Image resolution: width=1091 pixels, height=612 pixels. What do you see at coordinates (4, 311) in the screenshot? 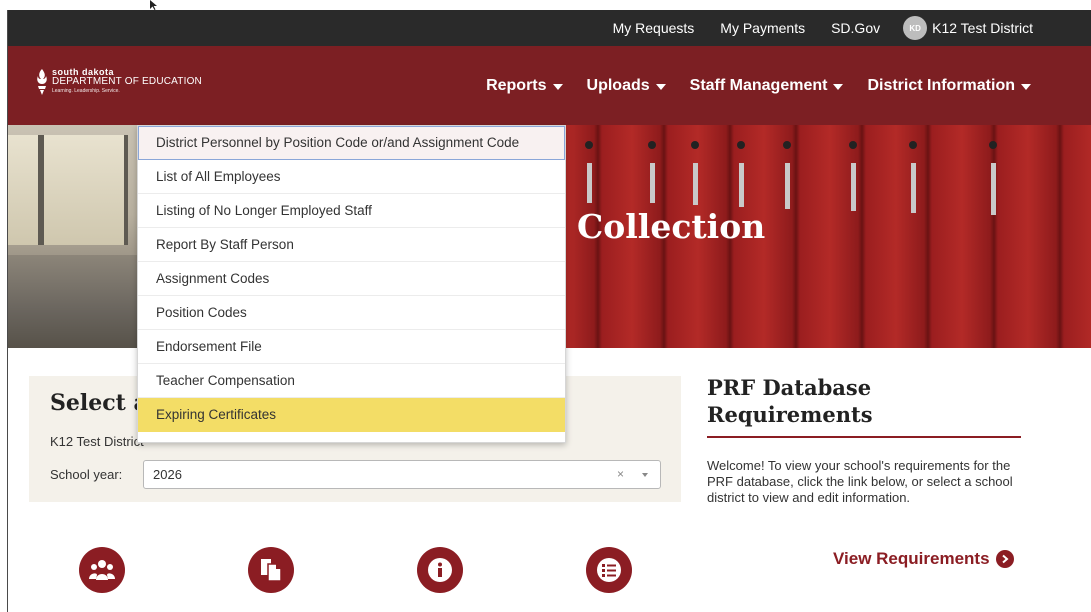
I see `window-left-edge` at bounding box center [4, 311].